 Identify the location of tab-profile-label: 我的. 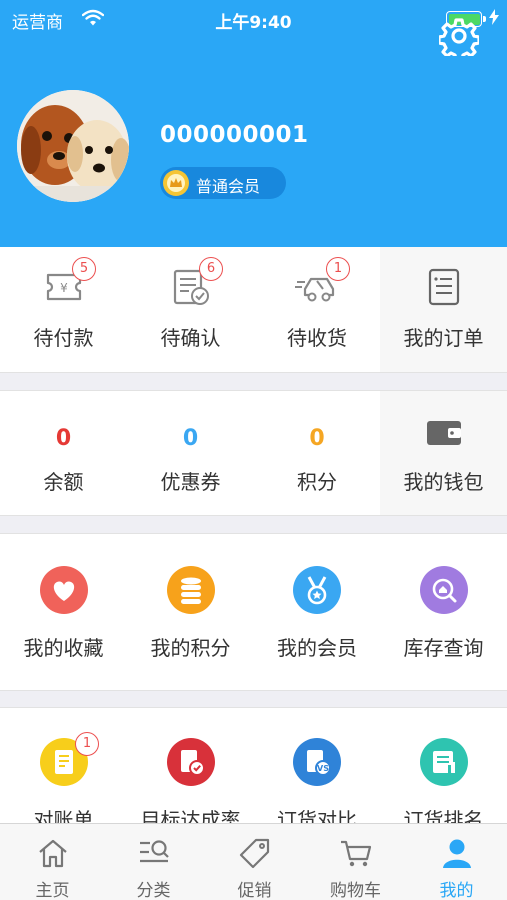
(456, 890).